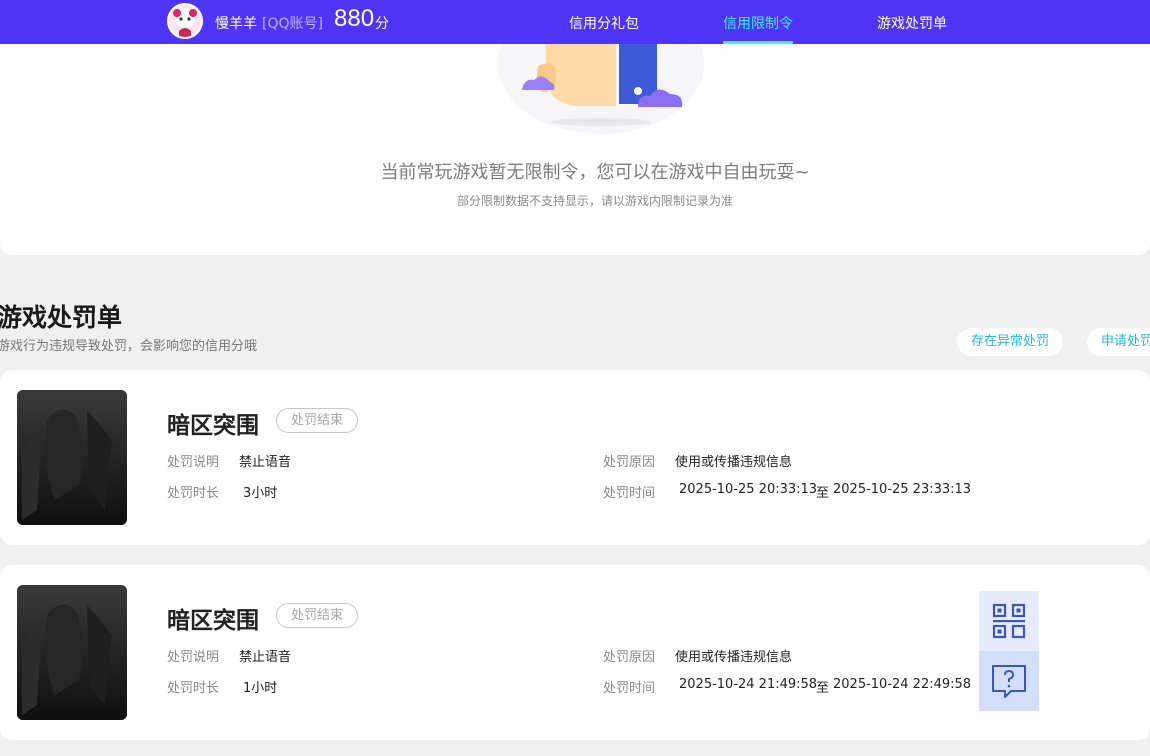 The height and width of the screenshot is (756, 1150). I want to click on nav-game-penalty: 游戏处罚单, so click(912, 23).